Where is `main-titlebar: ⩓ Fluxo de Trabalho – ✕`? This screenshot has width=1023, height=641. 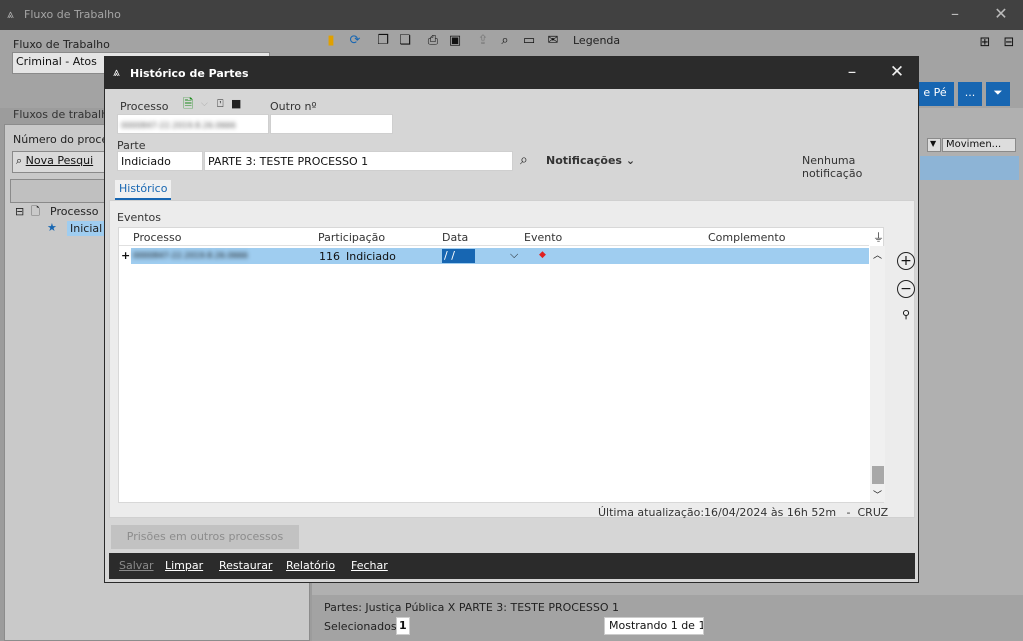
main-titlebar: ⩓ Fluxo de Trabalho – ✕ is located at coordinates (511, 15).